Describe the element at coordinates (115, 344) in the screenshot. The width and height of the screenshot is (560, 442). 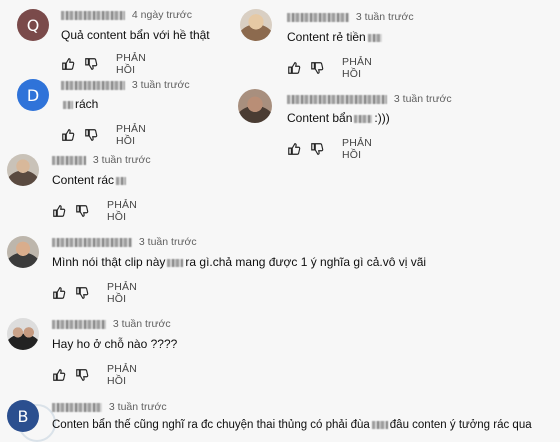
I see `comment-text: Hay ho ở chỗ nào ????` at that location.